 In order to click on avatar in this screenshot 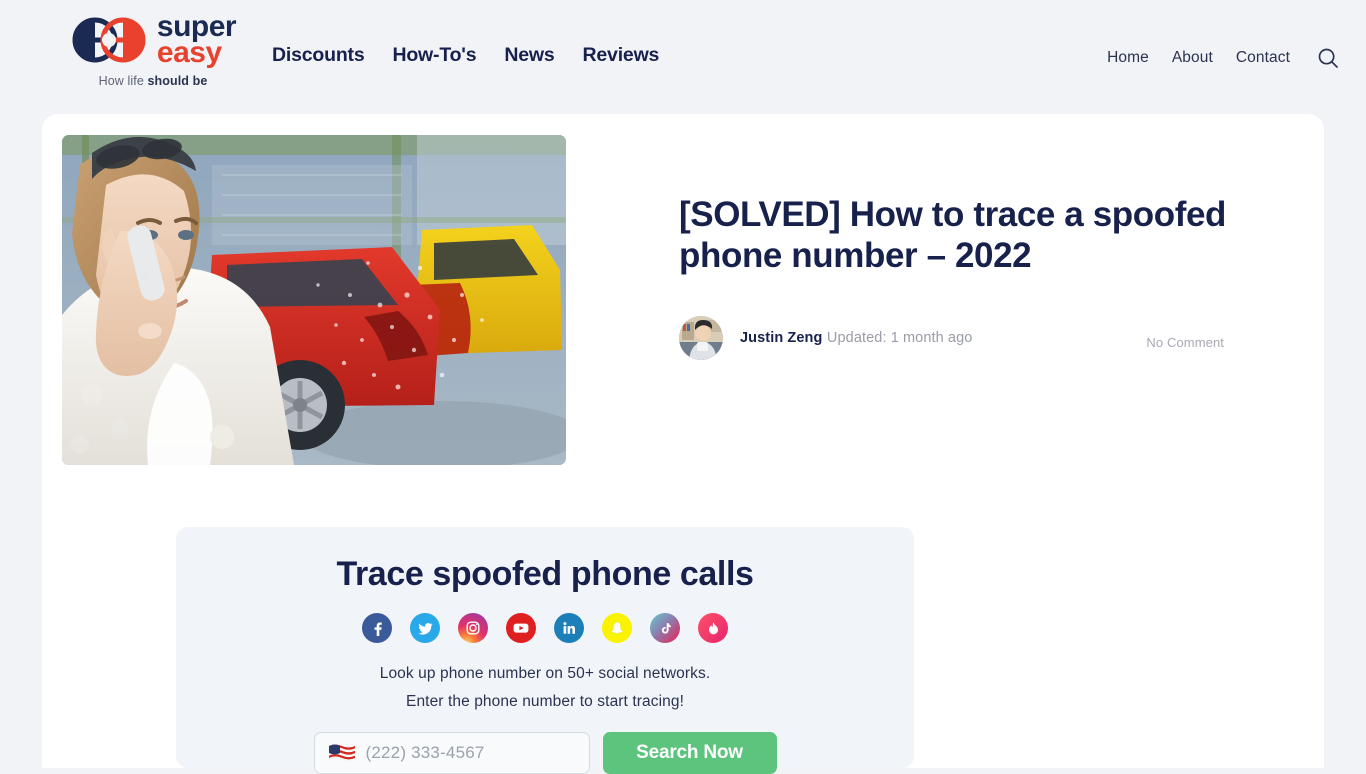, I will do `click(701, 337)`.